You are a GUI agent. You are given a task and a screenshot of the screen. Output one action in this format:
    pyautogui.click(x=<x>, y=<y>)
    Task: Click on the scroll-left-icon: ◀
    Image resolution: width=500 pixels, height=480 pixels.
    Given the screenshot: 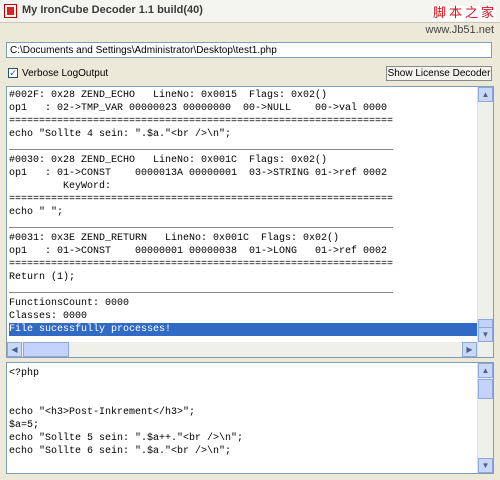 What is the action you would take?
    pyautogui.click(x=14, y=349)
    